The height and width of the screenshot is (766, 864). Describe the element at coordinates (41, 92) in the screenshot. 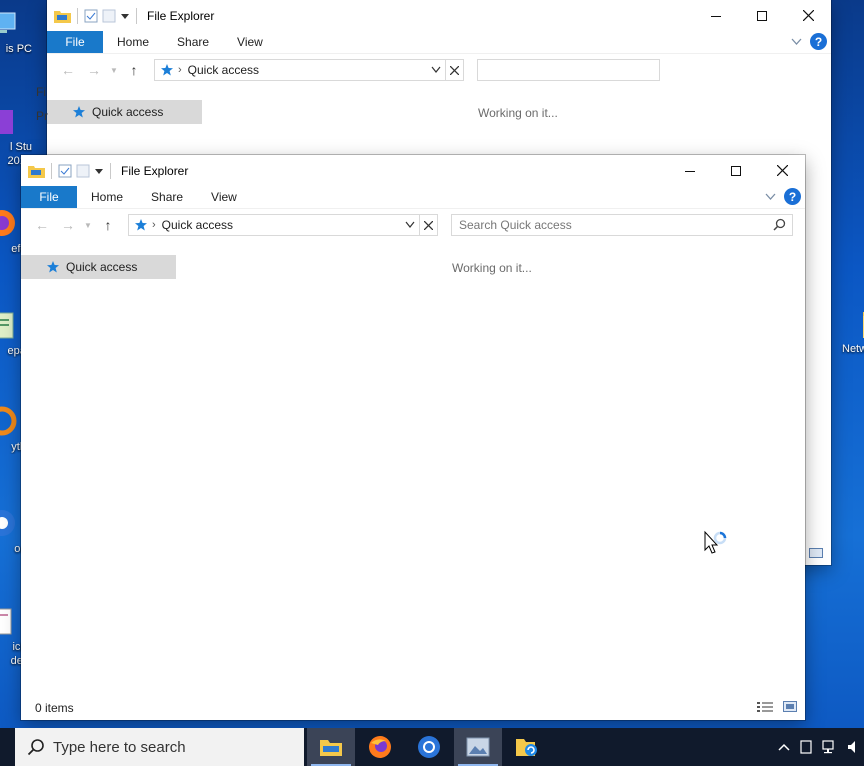

I see `partial-label: Fi` at that location.